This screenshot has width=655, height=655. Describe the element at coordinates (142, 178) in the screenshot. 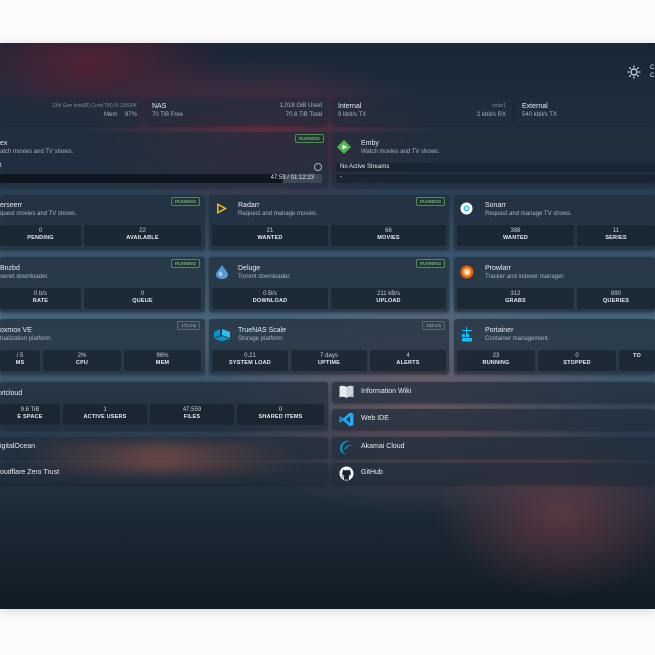

I see `plex-progress-fill` at that location.